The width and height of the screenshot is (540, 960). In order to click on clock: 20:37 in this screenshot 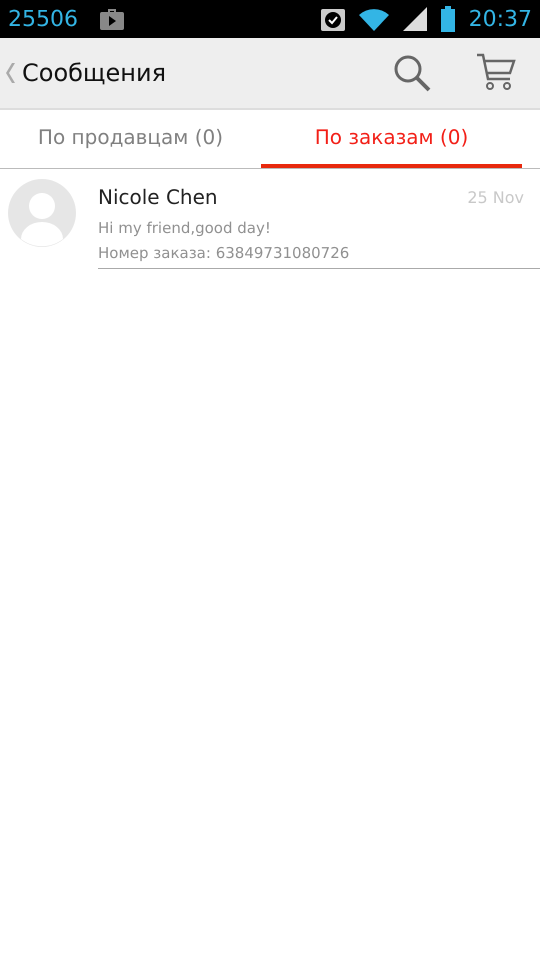, I will do `click(500, 19)`.